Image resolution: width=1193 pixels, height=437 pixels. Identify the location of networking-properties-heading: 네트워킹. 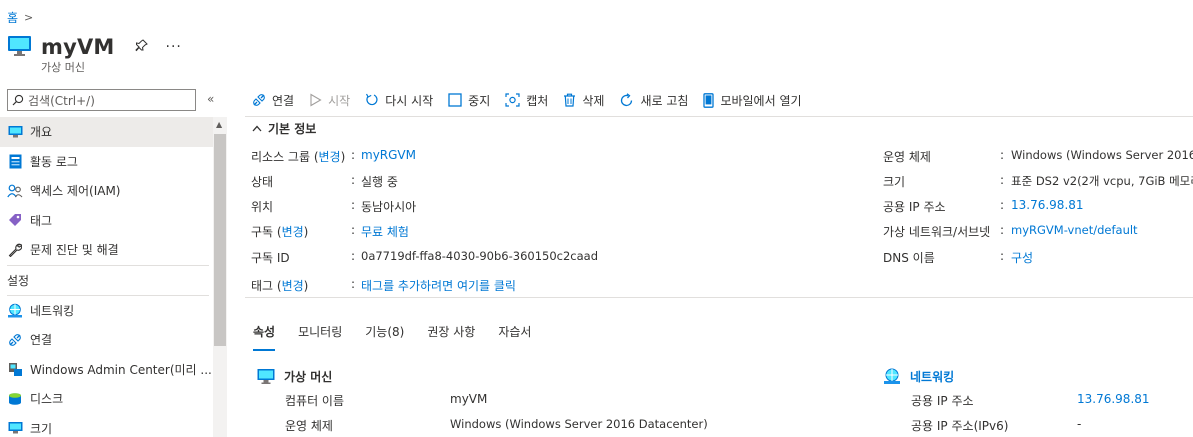
(918, 376).